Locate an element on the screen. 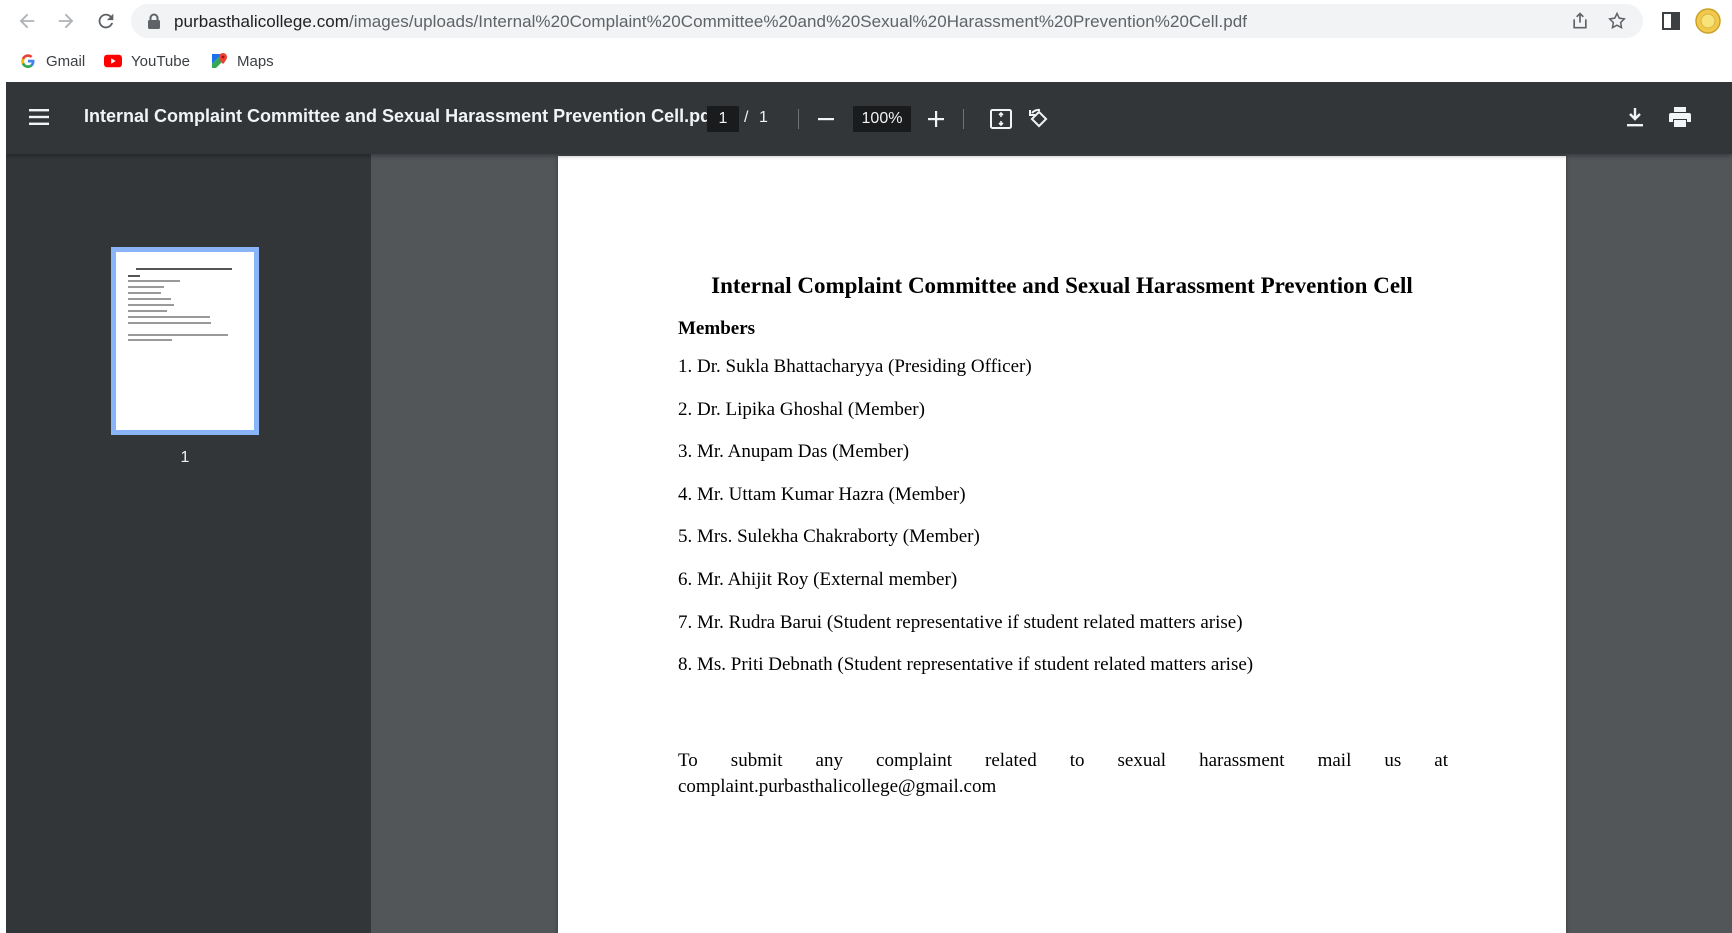 The width and height of the screenshot is (1732, 933). reload-button is located at coordinates (106, 21).